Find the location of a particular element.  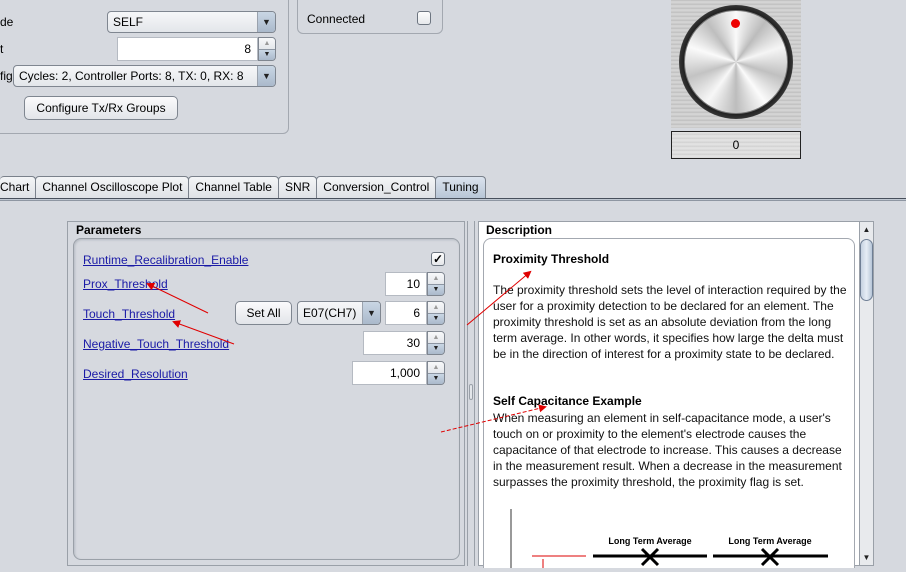

mode-label: de is located at coordinates (7, 22).